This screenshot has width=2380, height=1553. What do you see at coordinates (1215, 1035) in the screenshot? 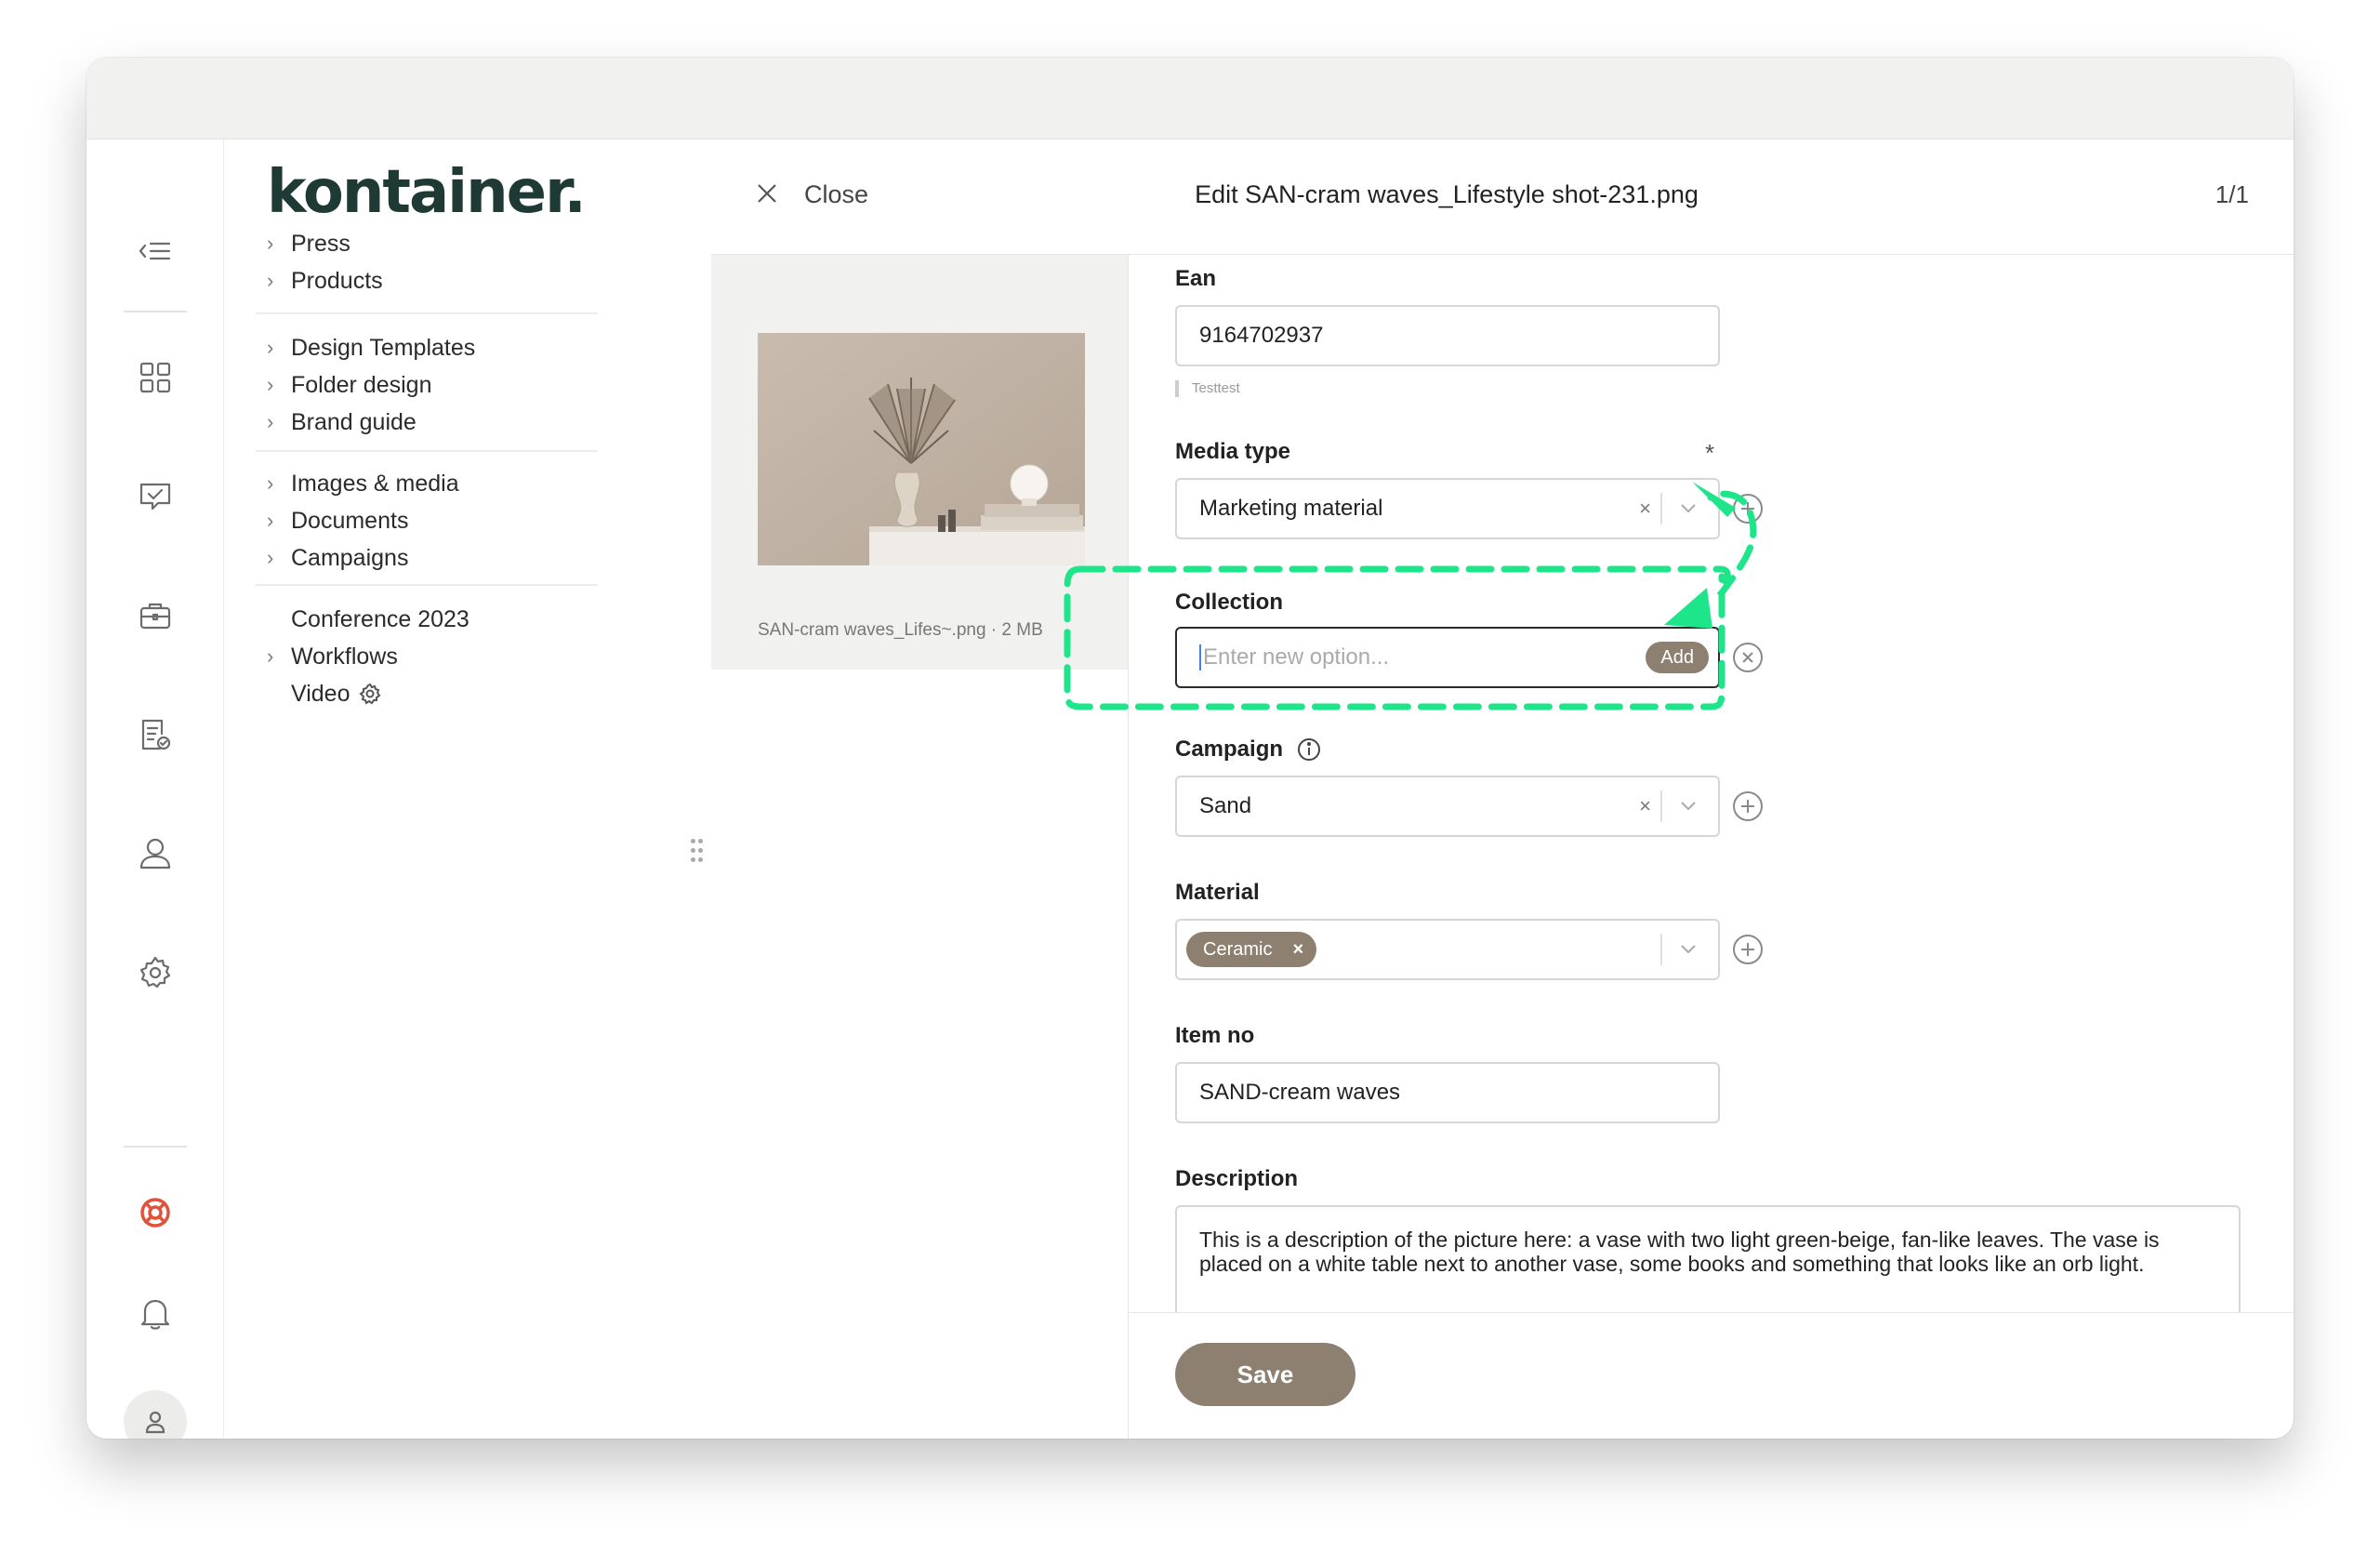
I see `item-no-label: Item no` at bounding box center [1215, 1035].